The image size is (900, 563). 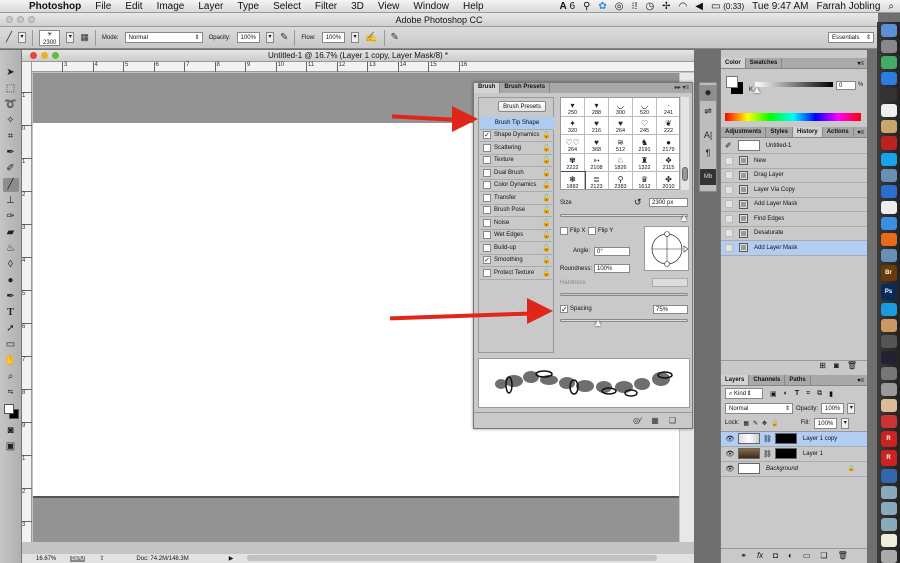 What do you see at coordinates (888, 159) in the screenshot?
I see `dock-skype-icon` at bounding box center [888, 159].